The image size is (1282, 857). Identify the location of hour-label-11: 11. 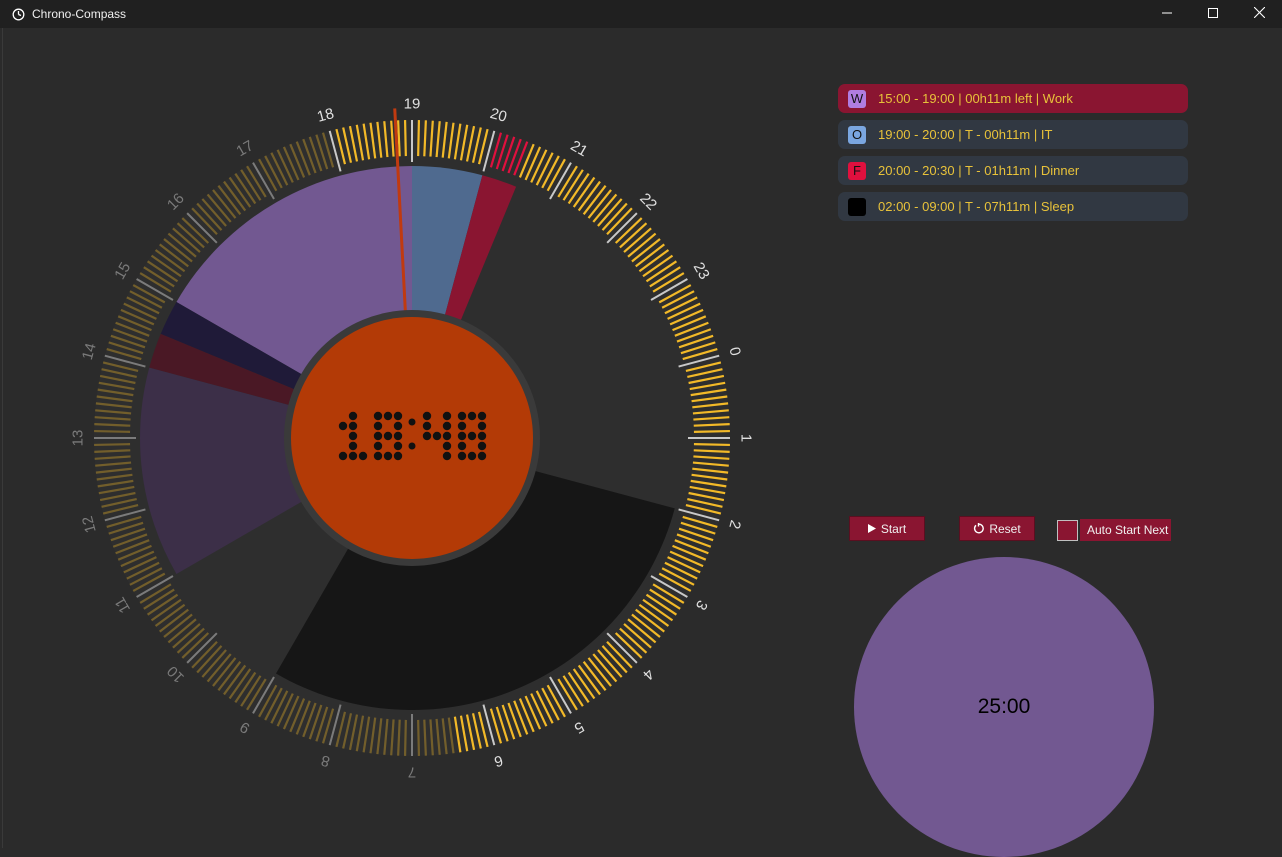
(122, 605).